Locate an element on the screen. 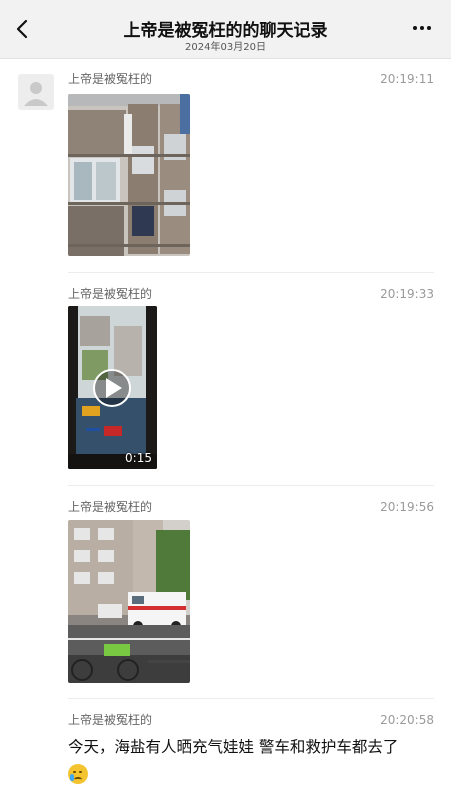 Image resolution: width=451 pixels, height=800 pixels. message-text-content: 今天，海盐有人晒充气娃娃 警车和救护车都去了 is located at coordinates (233, 747).